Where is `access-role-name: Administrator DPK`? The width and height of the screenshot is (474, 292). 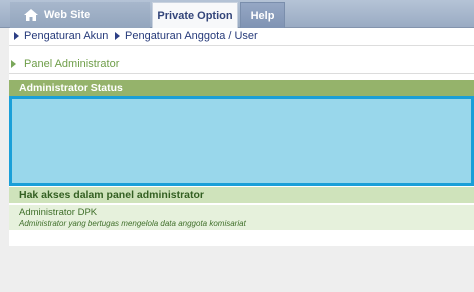
access-role-name: Administrator DPK is located at coordinates (58, 212).